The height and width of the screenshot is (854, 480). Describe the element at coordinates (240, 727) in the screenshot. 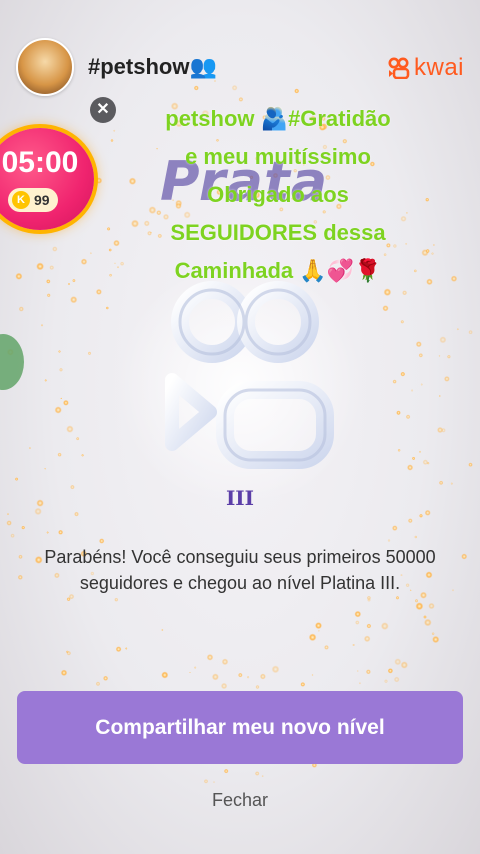

I see `share-level-button: Compartilhar meu novo nível` at that location.